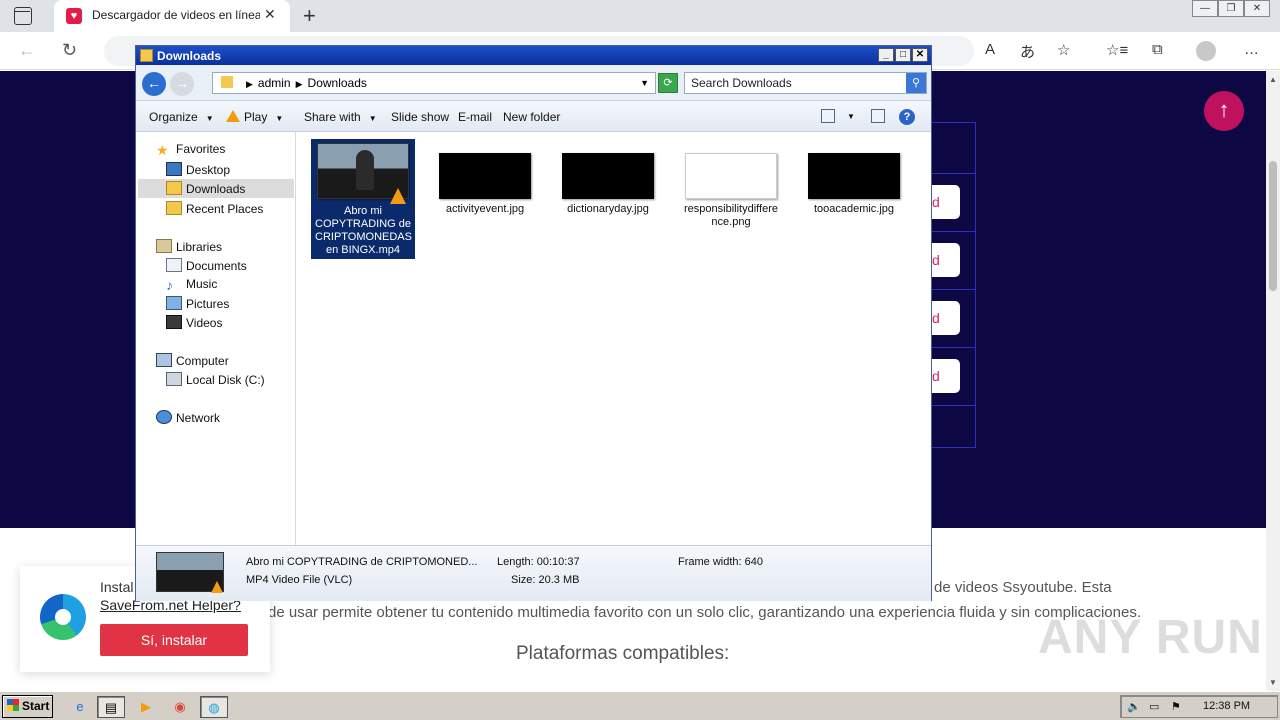  What do you see at coordinates (190, 572) in the screenshot?
I see `selected-file-thumbnail` at bounding box center [190, 572].